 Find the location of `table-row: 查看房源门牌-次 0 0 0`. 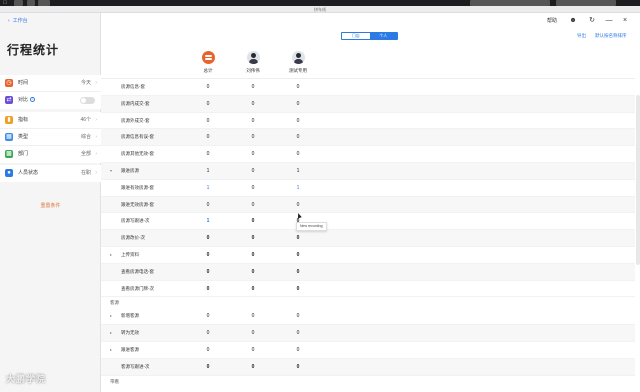

table-row: 查看房源门牌-次 0 0 0 is located at coordinates (368, 289).